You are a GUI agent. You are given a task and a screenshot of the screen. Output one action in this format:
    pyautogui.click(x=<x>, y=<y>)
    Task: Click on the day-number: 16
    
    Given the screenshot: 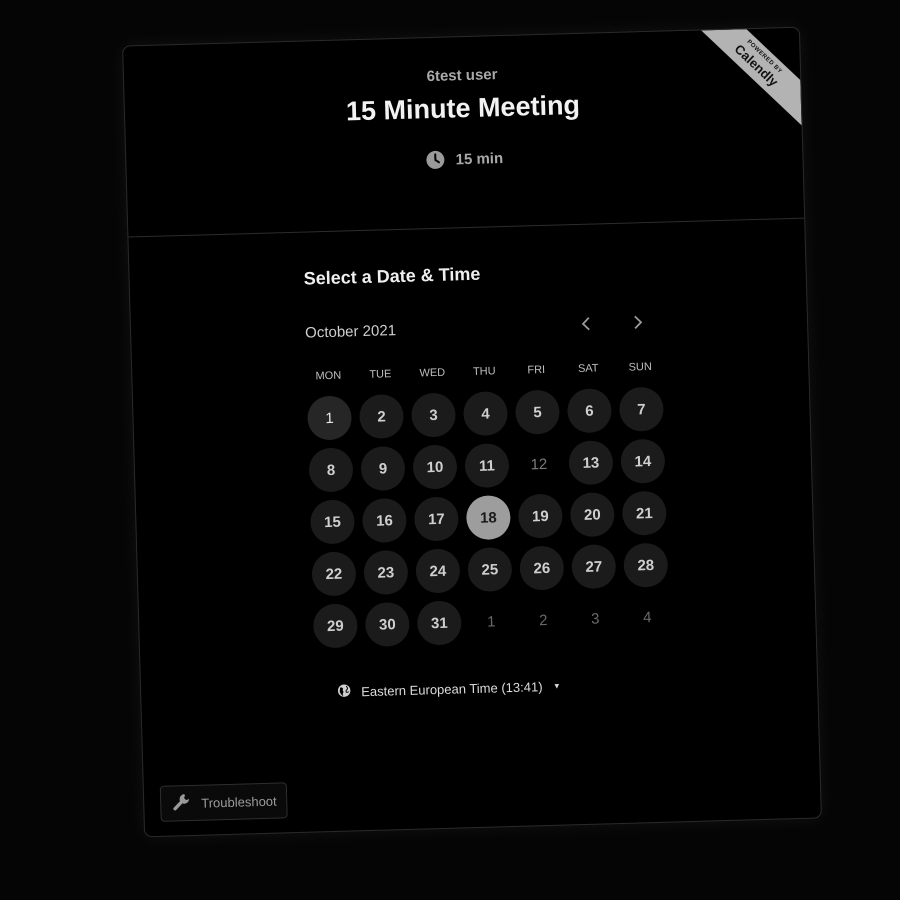 What is the action you would take?
    pyautogui.click(x=384, y=520)
    